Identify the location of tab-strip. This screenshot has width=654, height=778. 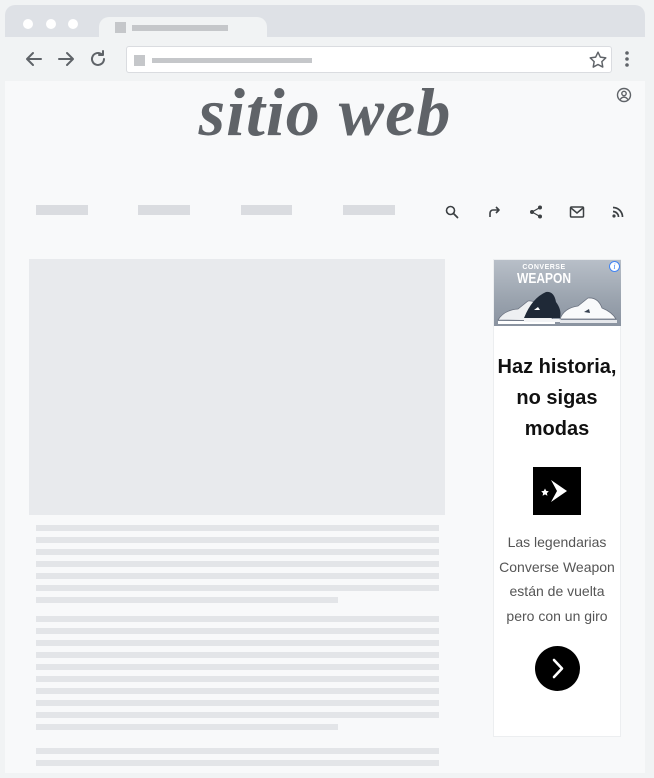
(325, 22).